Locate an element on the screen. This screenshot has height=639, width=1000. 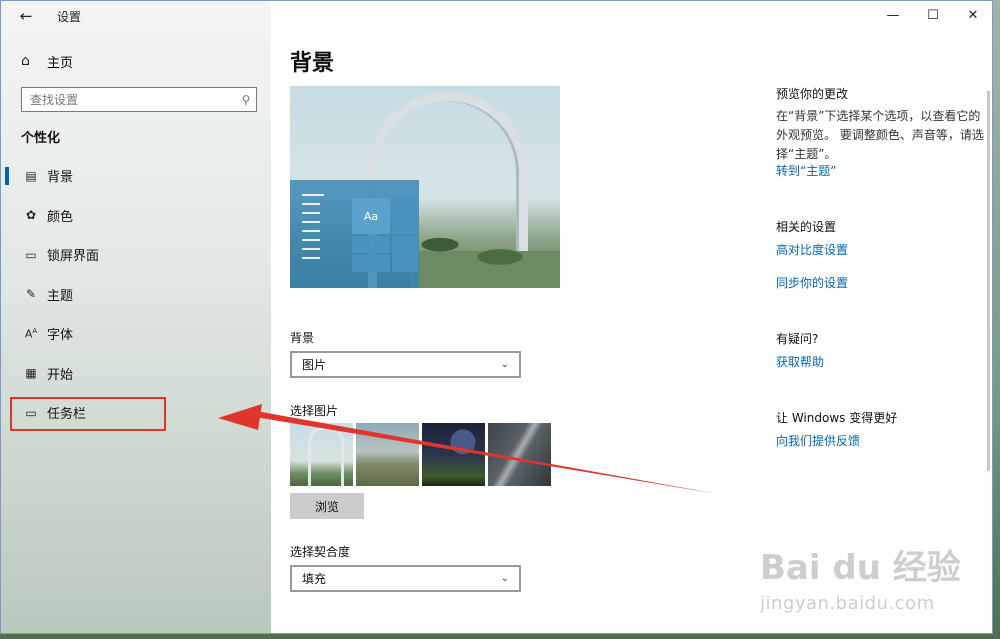
home-icon: ⌂ is located at coordinates (25, 61).